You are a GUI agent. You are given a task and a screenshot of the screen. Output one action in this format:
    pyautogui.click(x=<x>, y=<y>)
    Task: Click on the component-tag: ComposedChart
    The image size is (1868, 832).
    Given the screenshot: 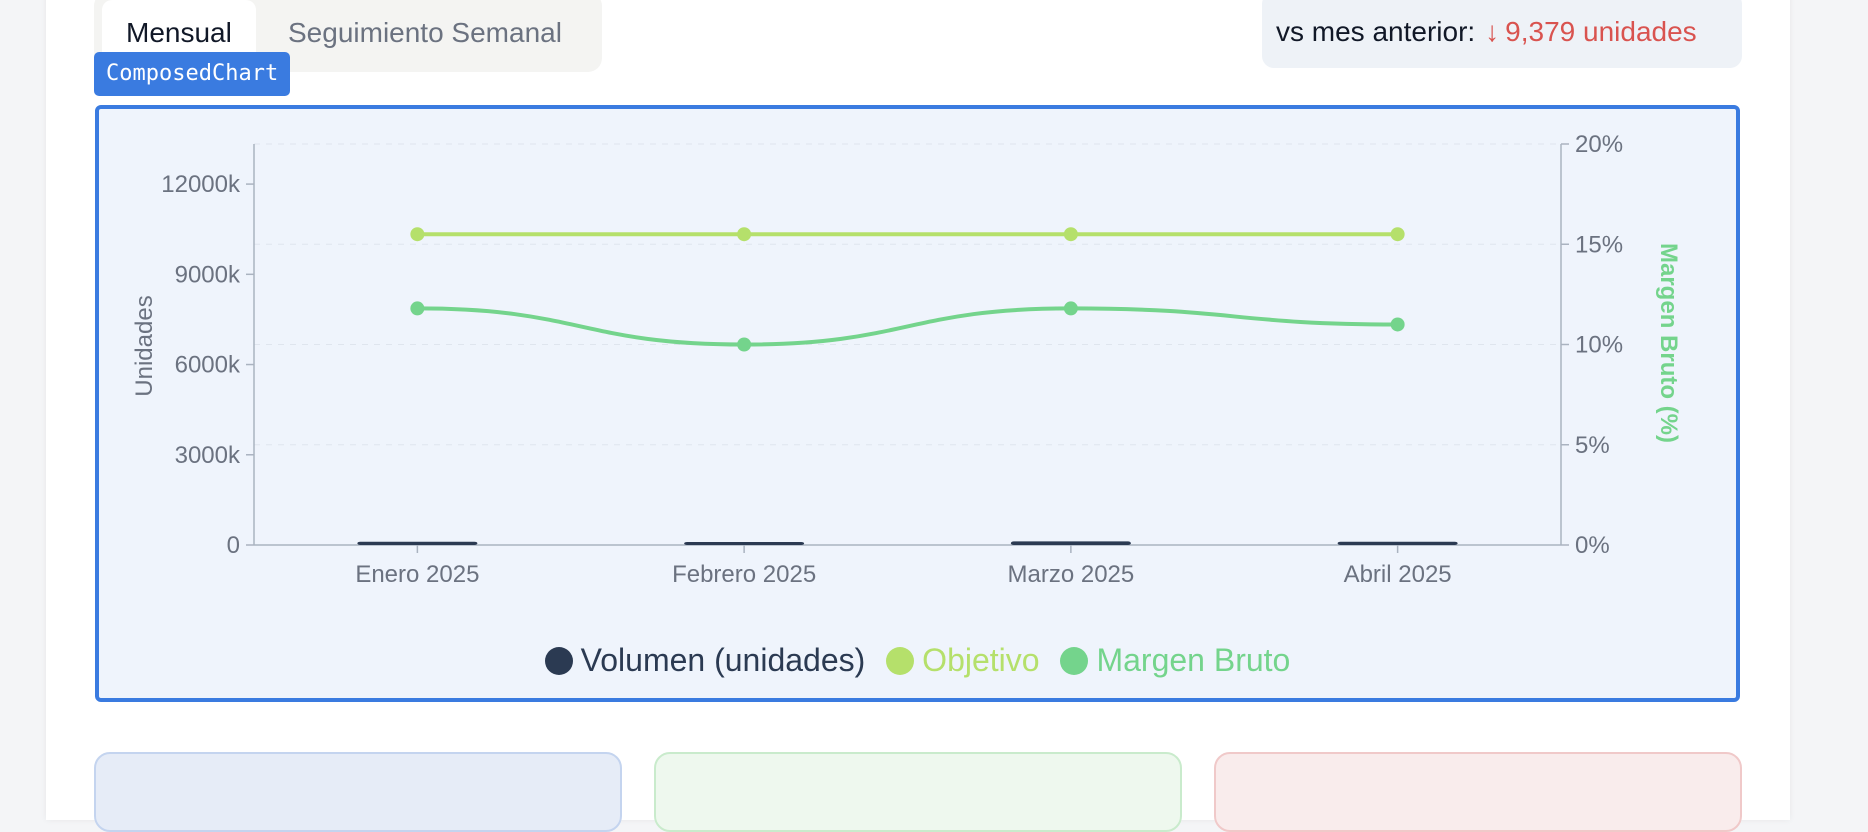 What is the action you would take?
    pyautogui.click(x=192, y=74)
    